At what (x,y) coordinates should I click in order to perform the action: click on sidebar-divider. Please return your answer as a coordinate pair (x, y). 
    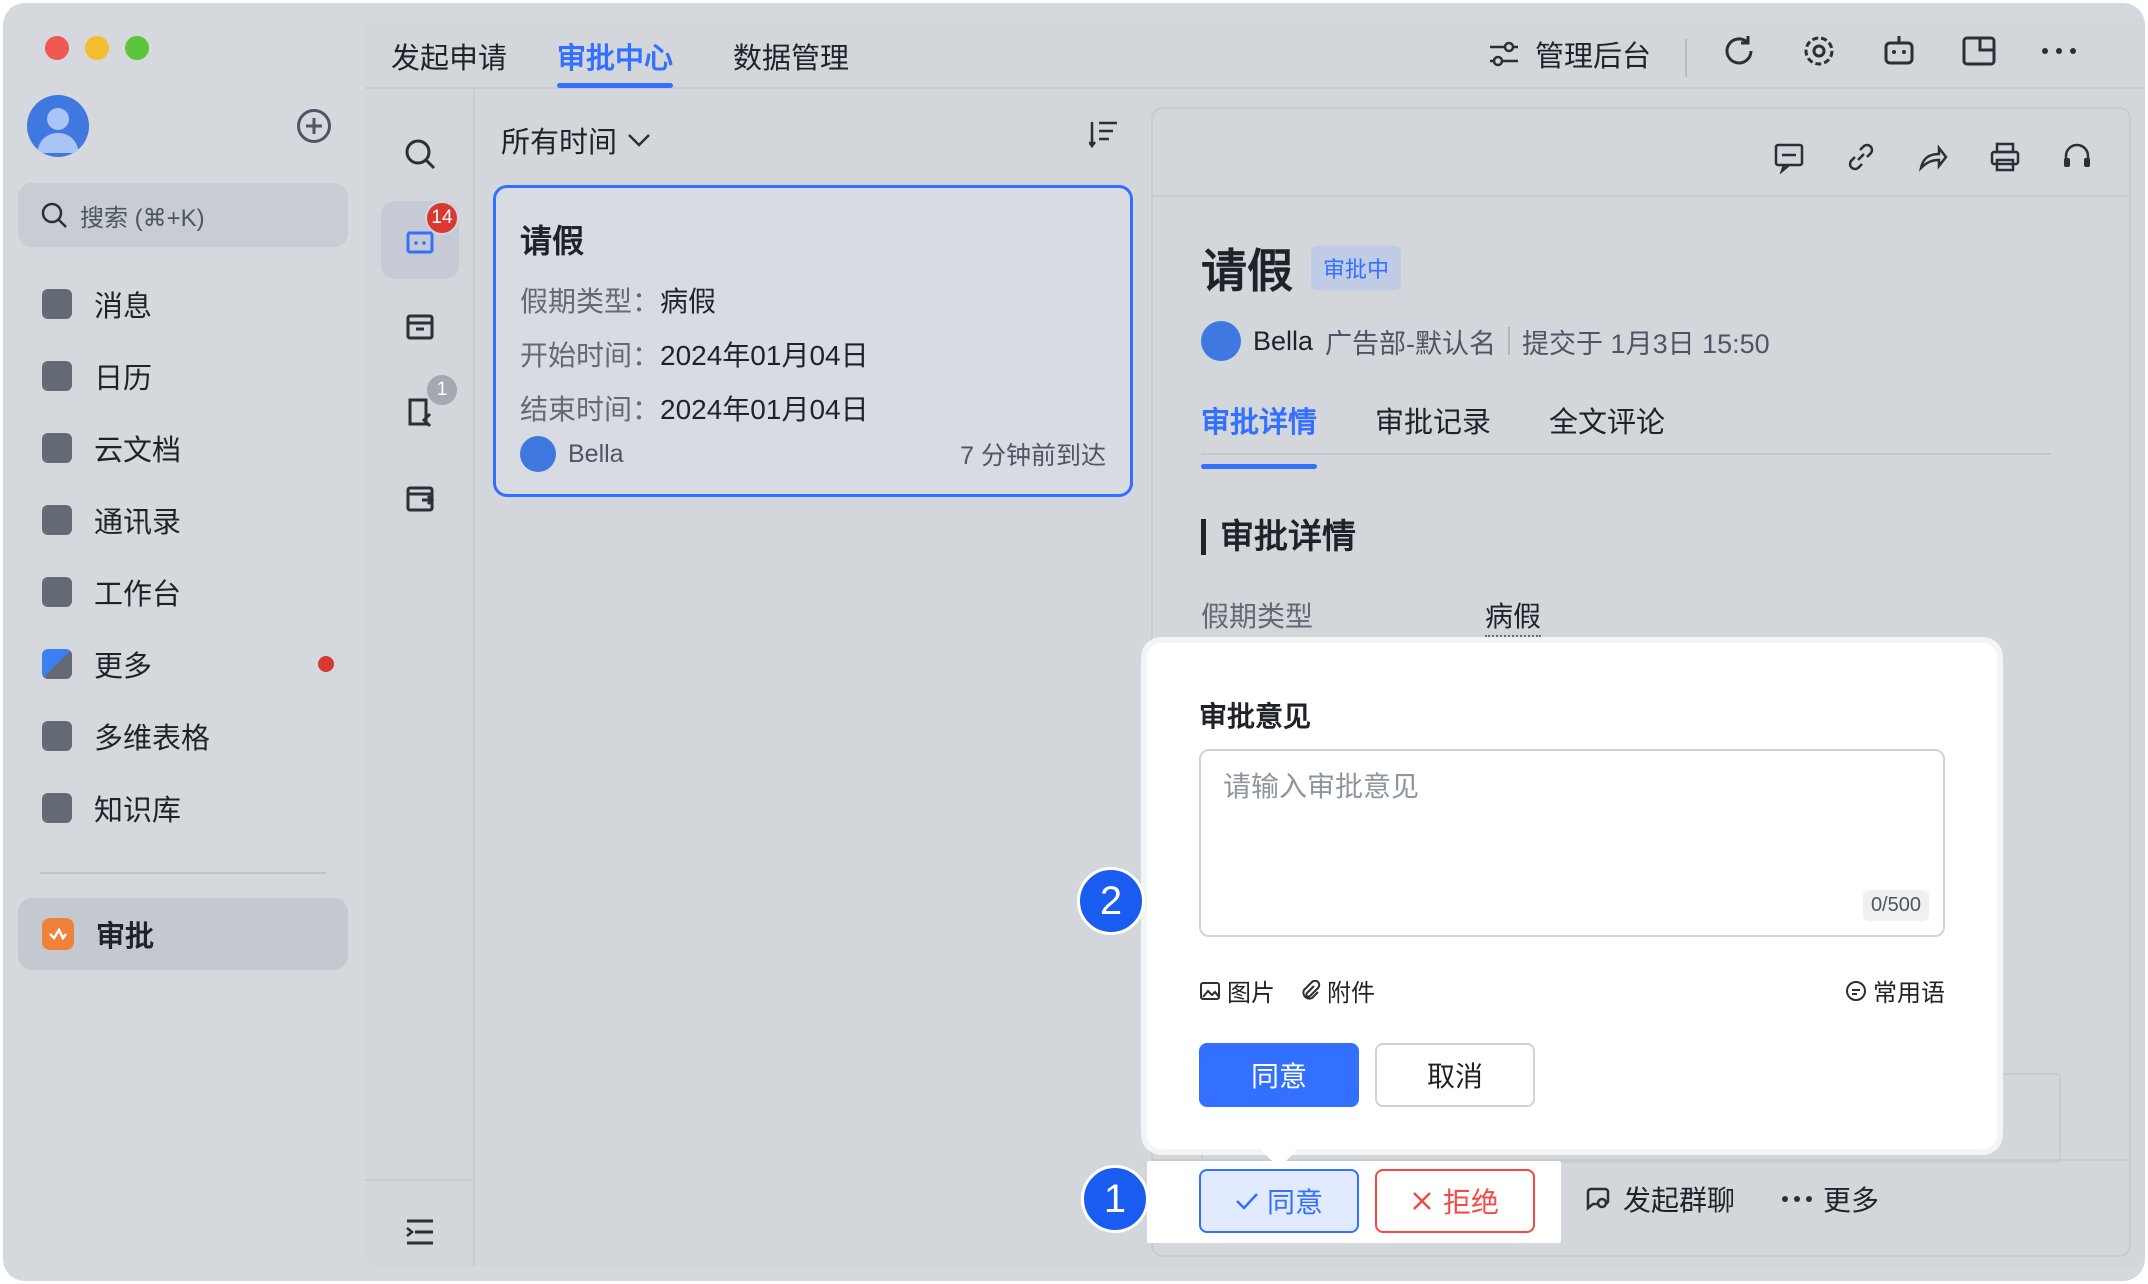
    Looking at the image, I should click on (183, 873).